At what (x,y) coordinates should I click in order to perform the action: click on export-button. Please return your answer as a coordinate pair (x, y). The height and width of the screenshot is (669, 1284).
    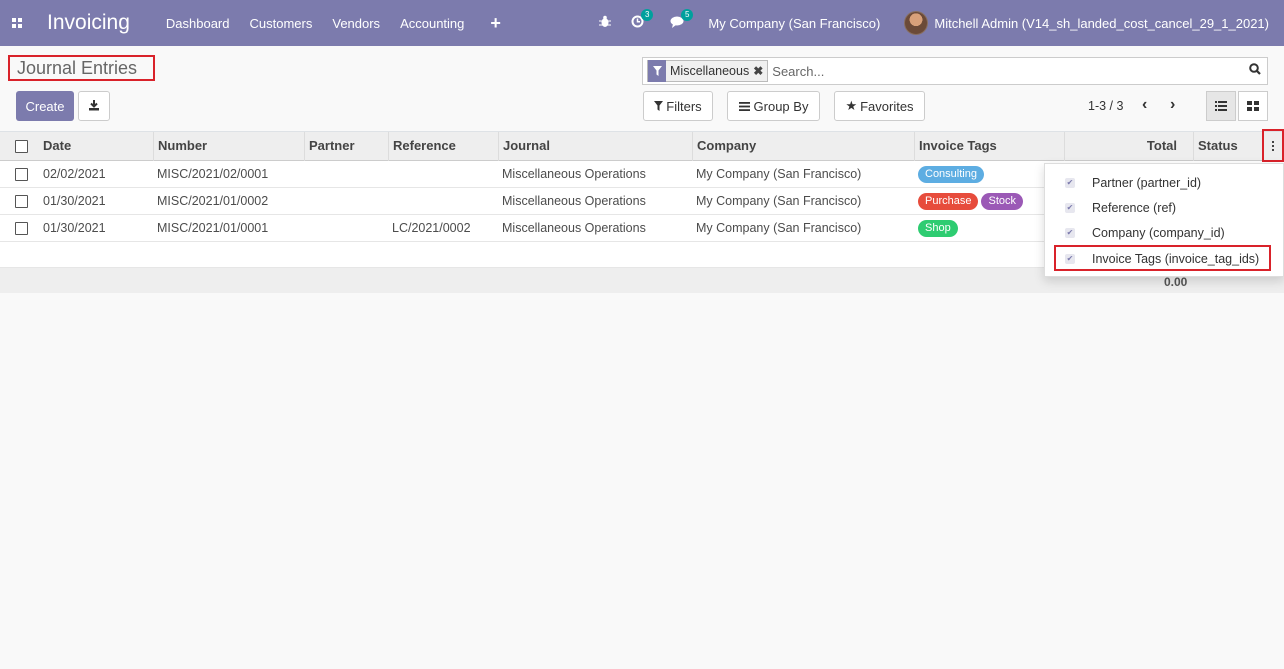
    Looking at the image, I should click on (94, 106).